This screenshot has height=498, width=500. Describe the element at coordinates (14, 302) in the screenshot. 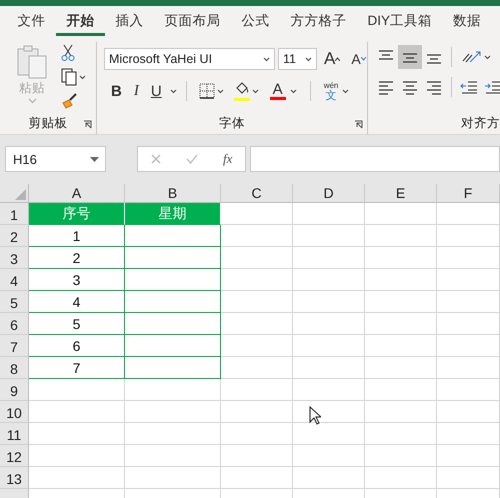

I see `row-header: 5` at that location.